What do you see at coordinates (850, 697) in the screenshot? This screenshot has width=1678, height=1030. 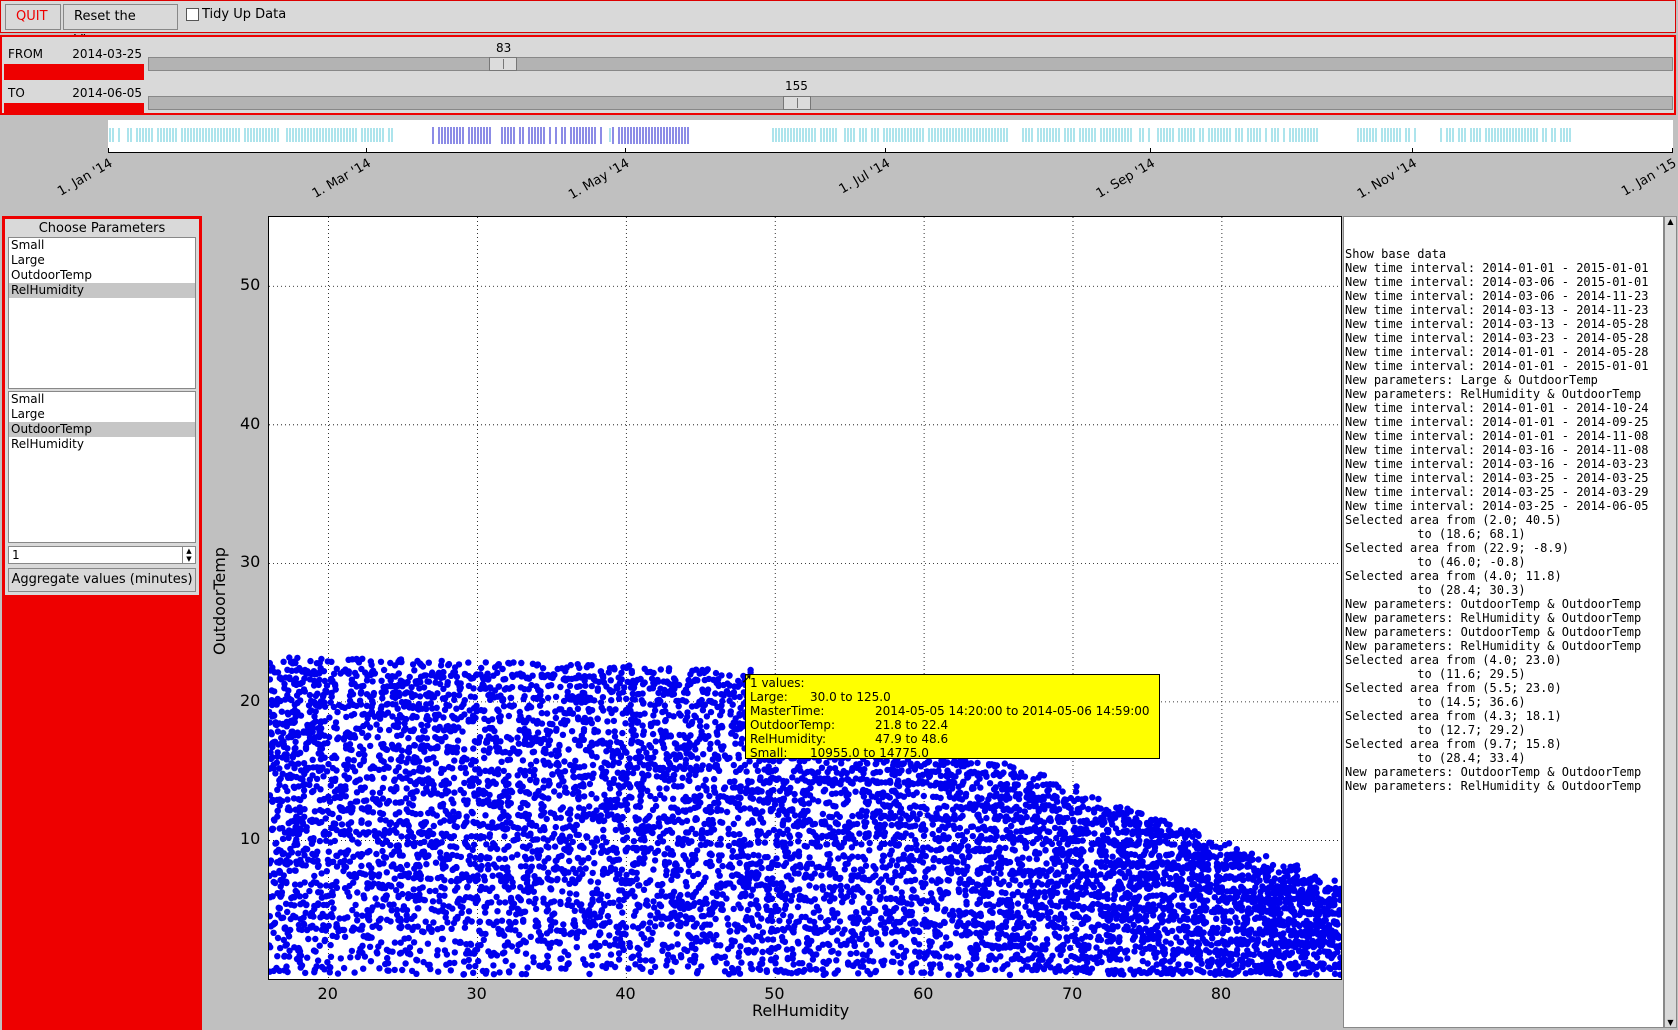 I see `tooltip-value: 30.0 to 125.0` at bounding box center [850, 697].